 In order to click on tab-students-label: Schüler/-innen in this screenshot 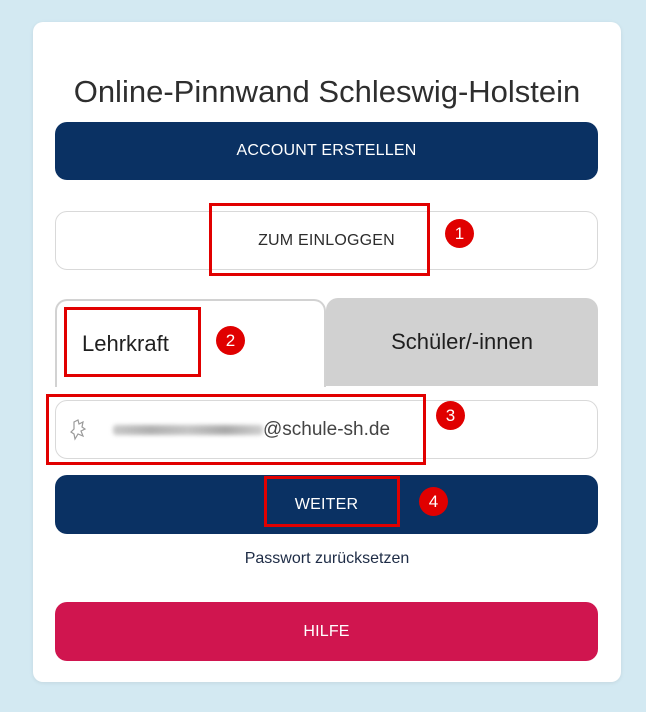, I will do `click(462, 341)`.